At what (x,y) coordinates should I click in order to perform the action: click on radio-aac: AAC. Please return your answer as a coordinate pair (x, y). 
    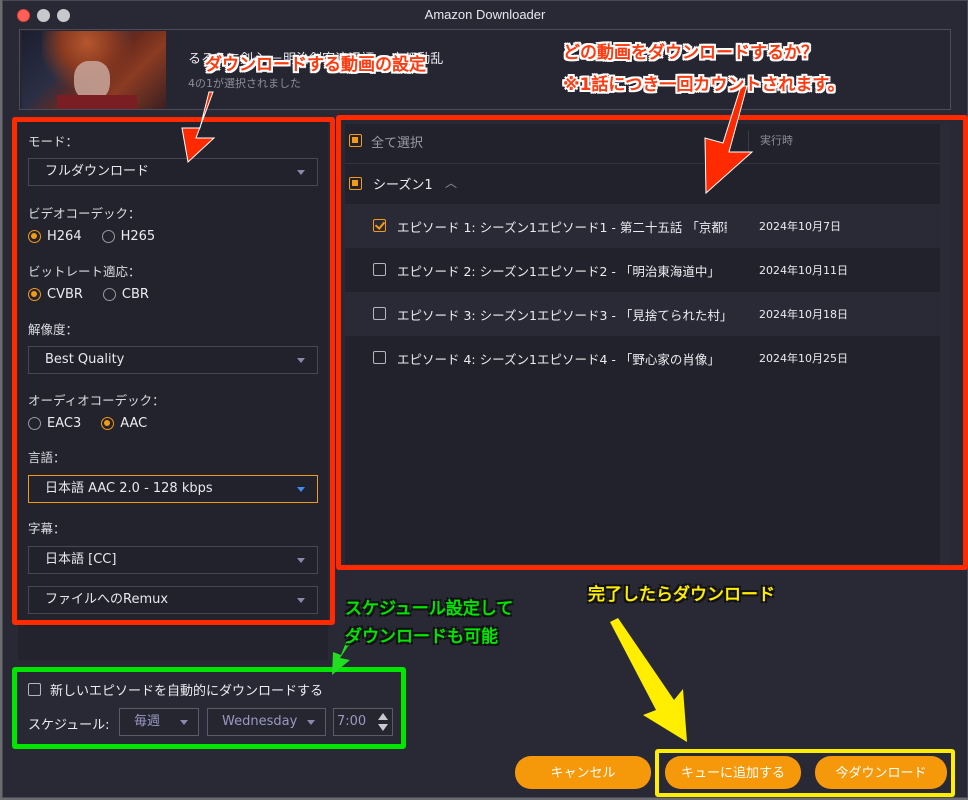
    Looking at the image, I should click on (124, 423).